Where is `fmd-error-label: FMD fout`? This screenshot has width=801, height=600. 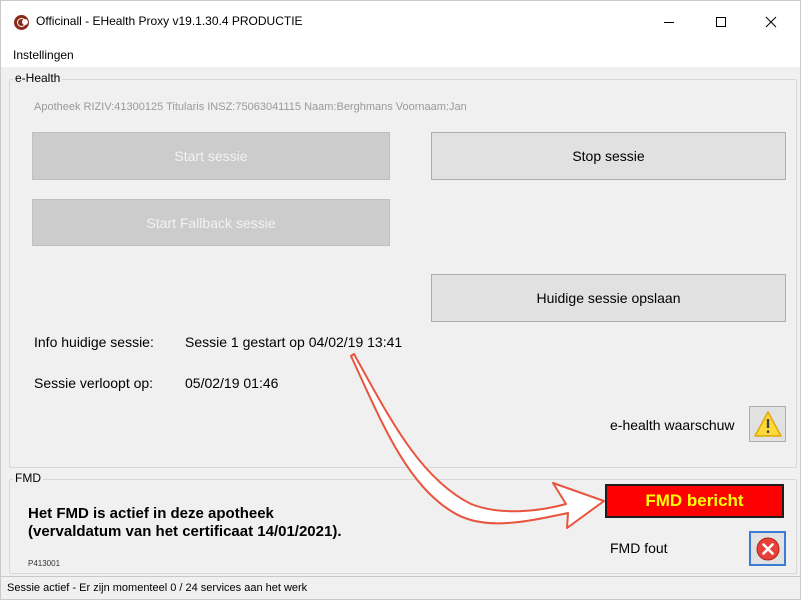 fmd-error-label: FMD fout is located at coordinates (639, 548).